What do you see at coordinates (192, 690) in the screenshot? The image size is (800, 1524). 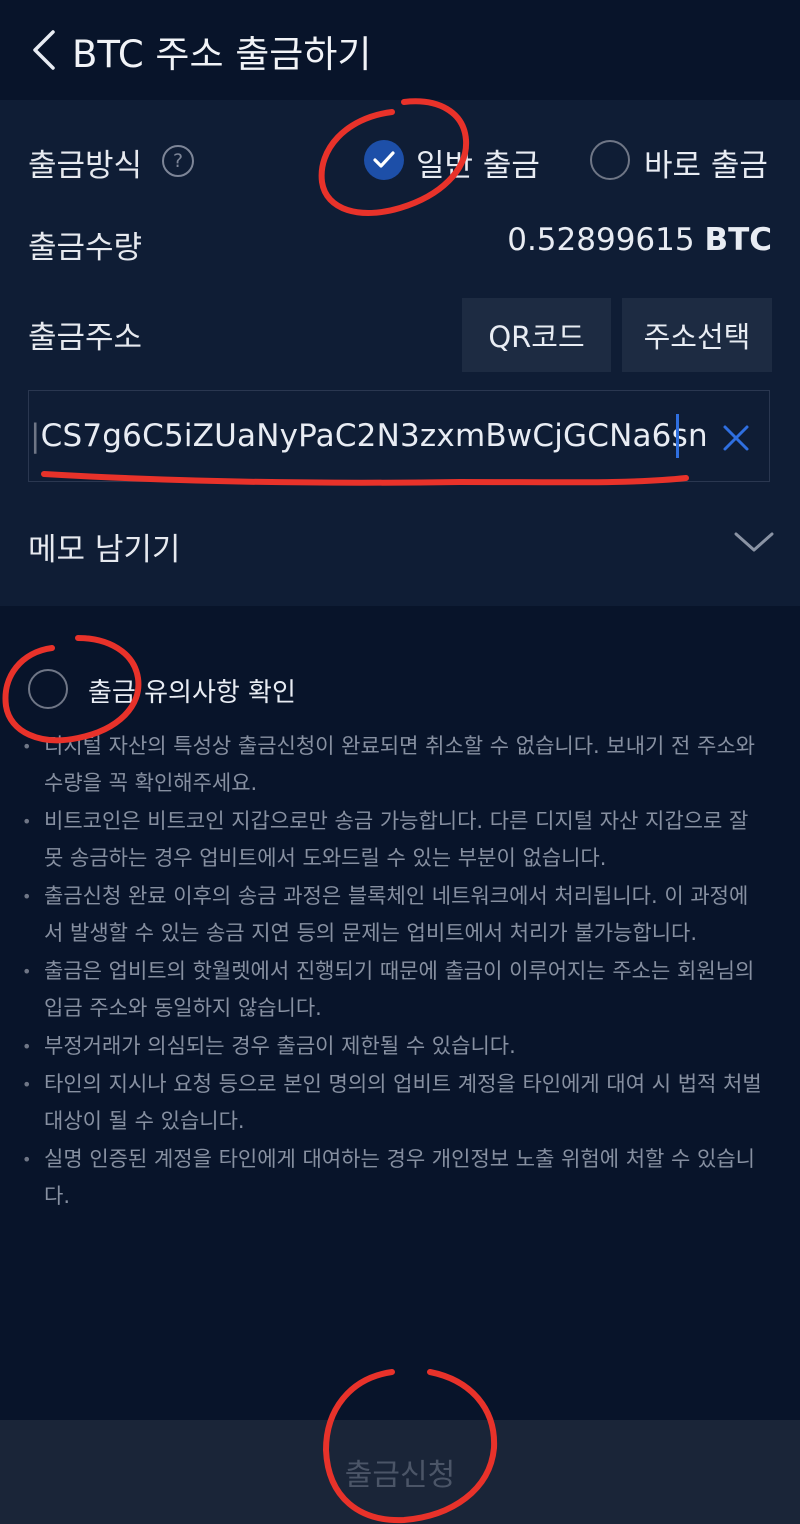 I see `notice-confirm-label: 출금 유의사항 확인` at bounding box center [192, 690].